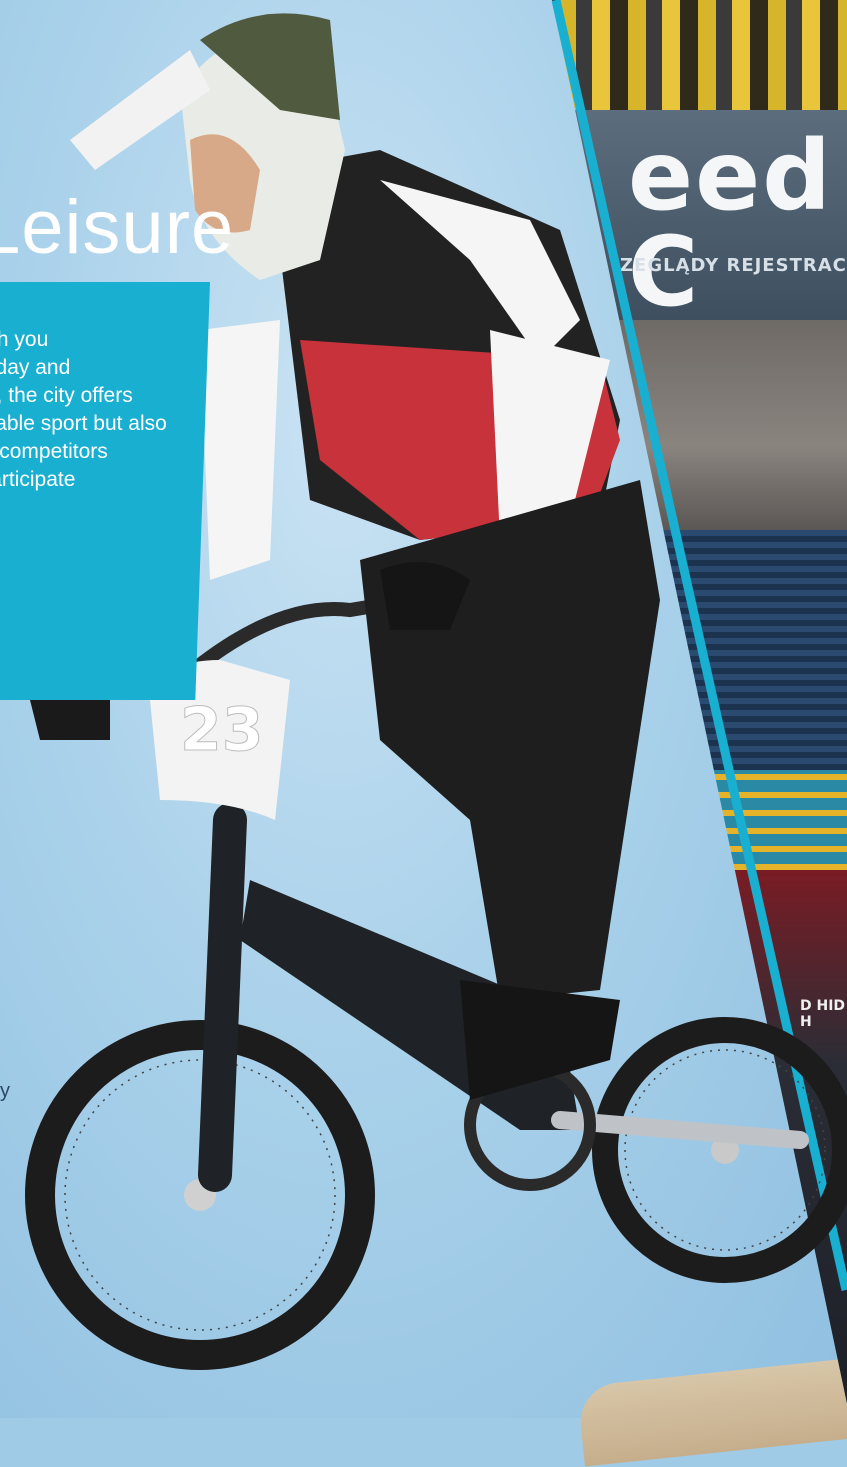 The image size is (847, 1467). I want to click on intro-line: hobbies, the city offers, so click(66, 395).